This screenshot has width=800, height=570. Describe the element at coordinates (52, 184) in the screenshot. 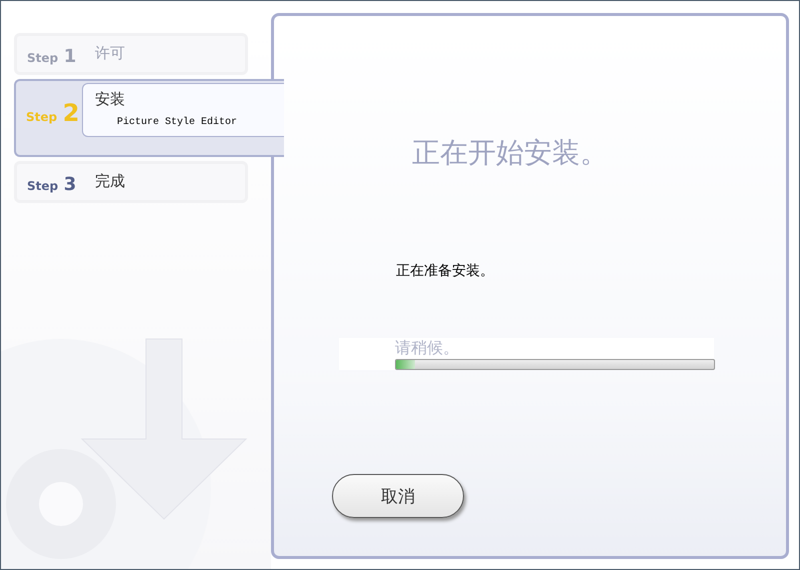

I see `step-label: Step 3` at that location.